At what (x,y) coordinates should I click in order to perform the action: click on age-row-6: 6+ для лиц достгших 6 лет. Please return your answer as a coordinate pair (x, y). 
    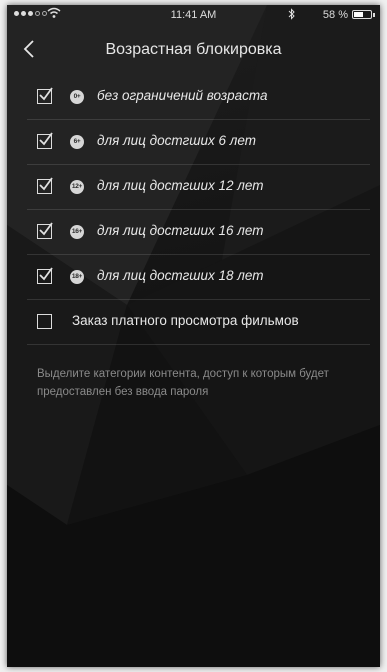
    Looking at the image, I should click on (198, 142).